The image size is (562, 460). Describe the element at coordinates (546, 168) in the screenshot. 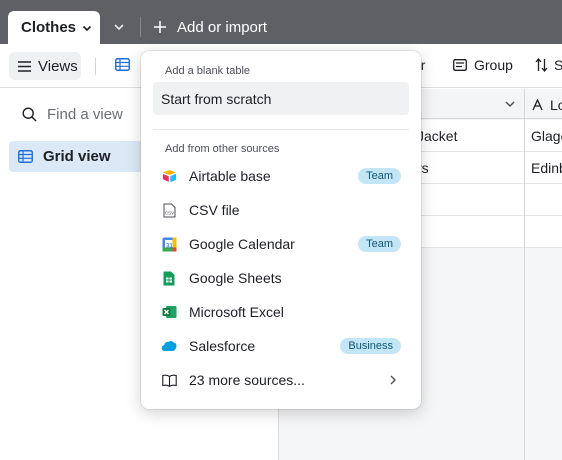

I see `table-cell: Edinb` at that location.